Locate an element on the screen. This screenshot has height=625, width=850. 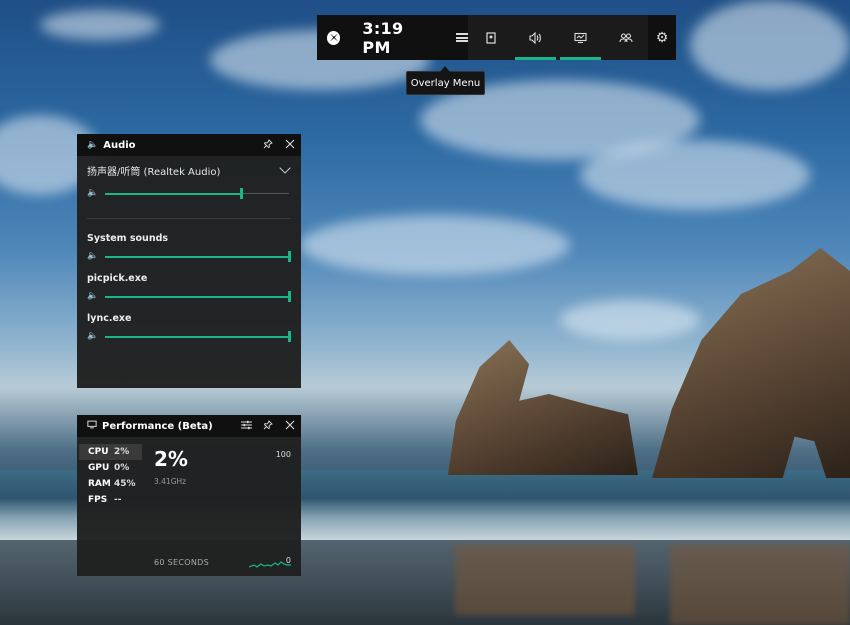
stat-key: GPU is located at coordinates (99, 468).